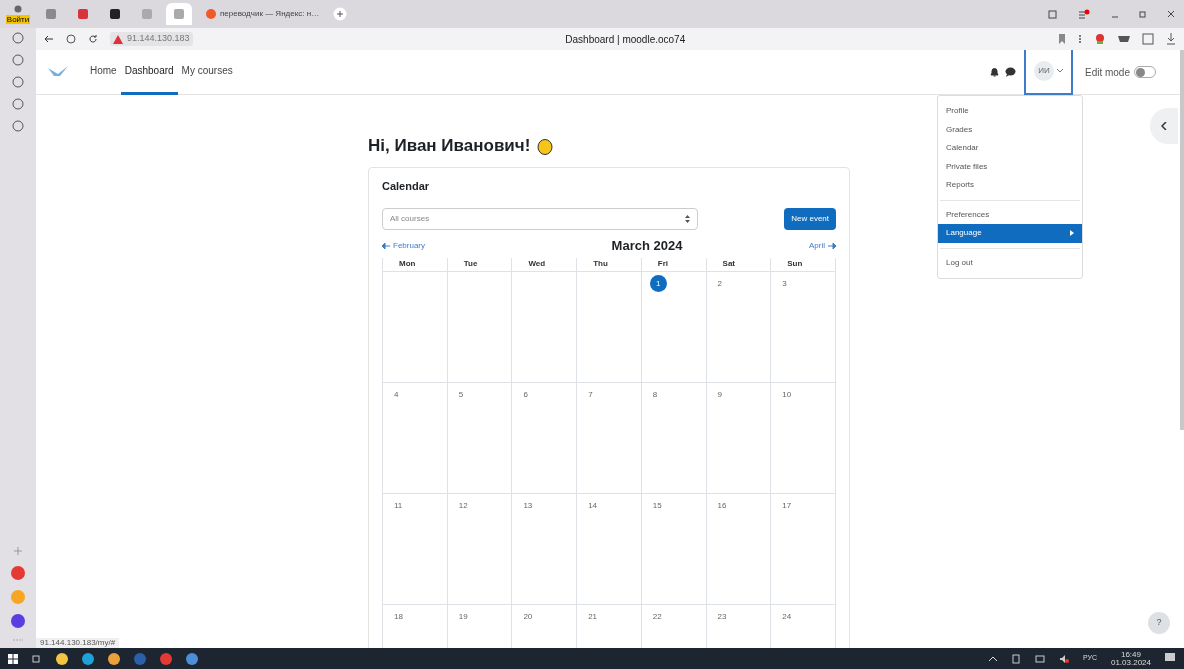 This screenshot has width=1184, height=669. I want to click on scrollbar-thumb, so click(1182, 240).